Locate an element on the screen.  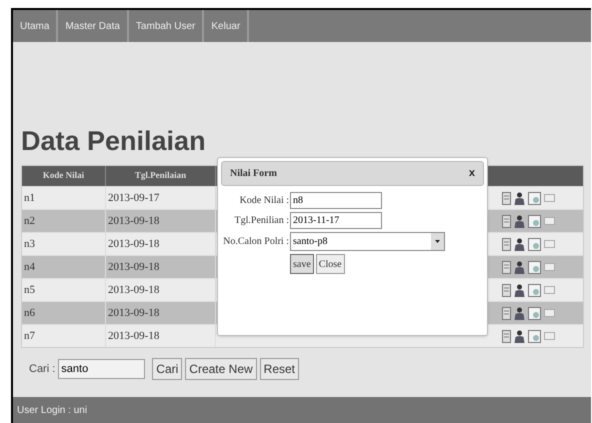
field-label: Kode Nilai : is located at coordinates (263, 201).